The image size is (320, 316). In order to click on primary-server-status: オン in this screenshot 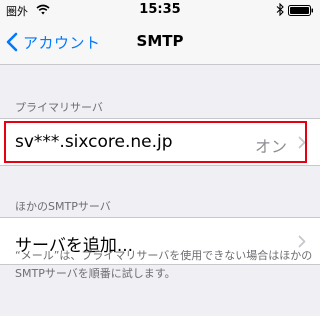, I will do `click(270, 146)`.